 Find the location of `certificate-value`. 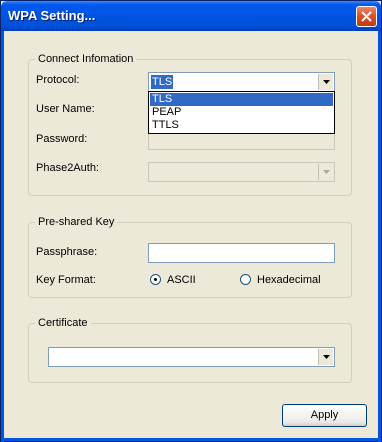

certificate-value is located at coordinates (52, 357).